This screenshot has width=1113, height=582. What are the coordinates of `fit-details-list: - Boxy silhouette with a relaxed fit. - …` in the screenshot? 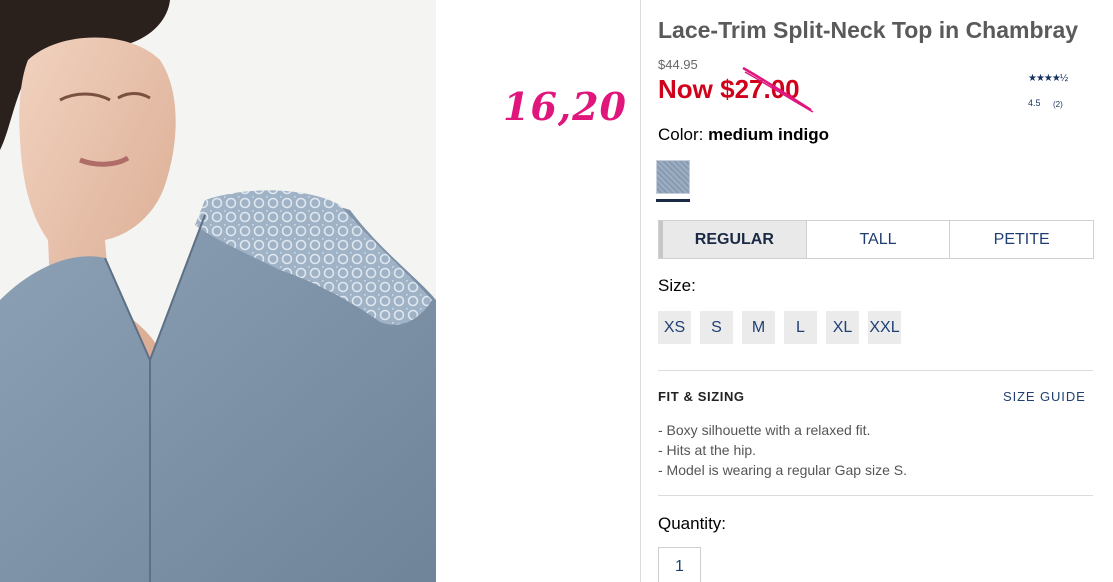 It's located at (782, 450).